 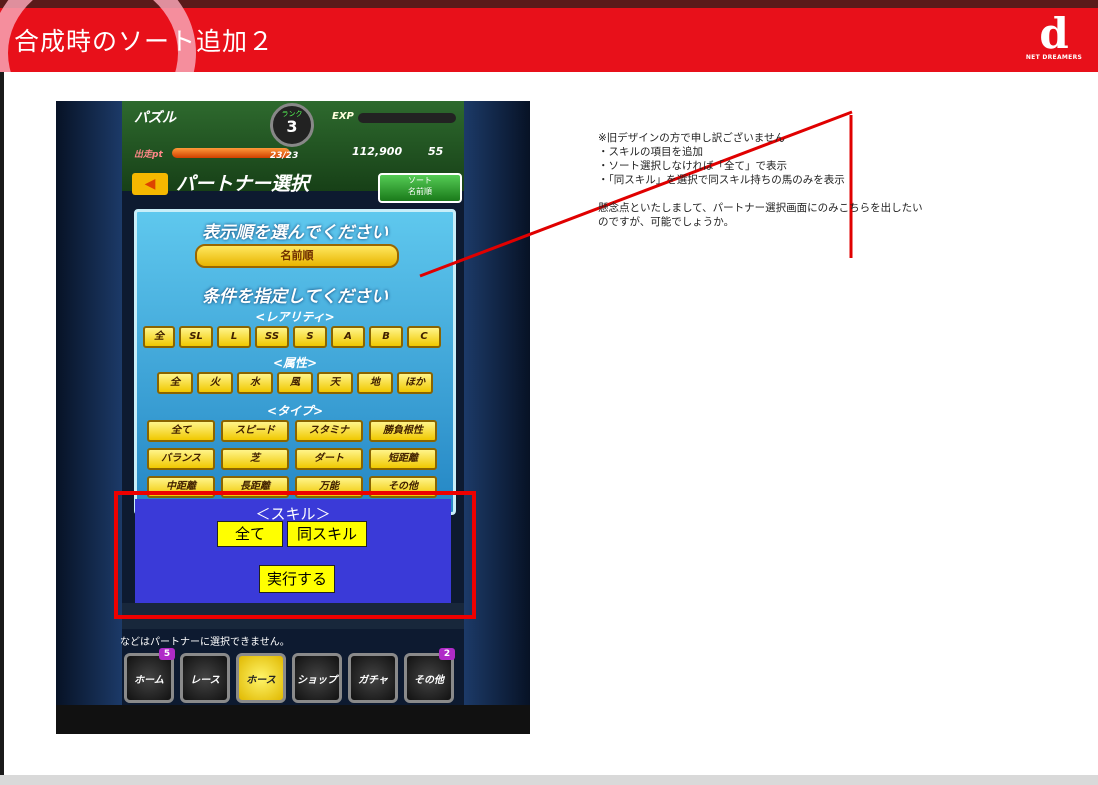 What do you see at coordinates (721, 180) in the screenshot?
I see `note-line: ・「同スキル」を選択で同スキル持ちの馬のみを表示` at bounding box center [721, 180].